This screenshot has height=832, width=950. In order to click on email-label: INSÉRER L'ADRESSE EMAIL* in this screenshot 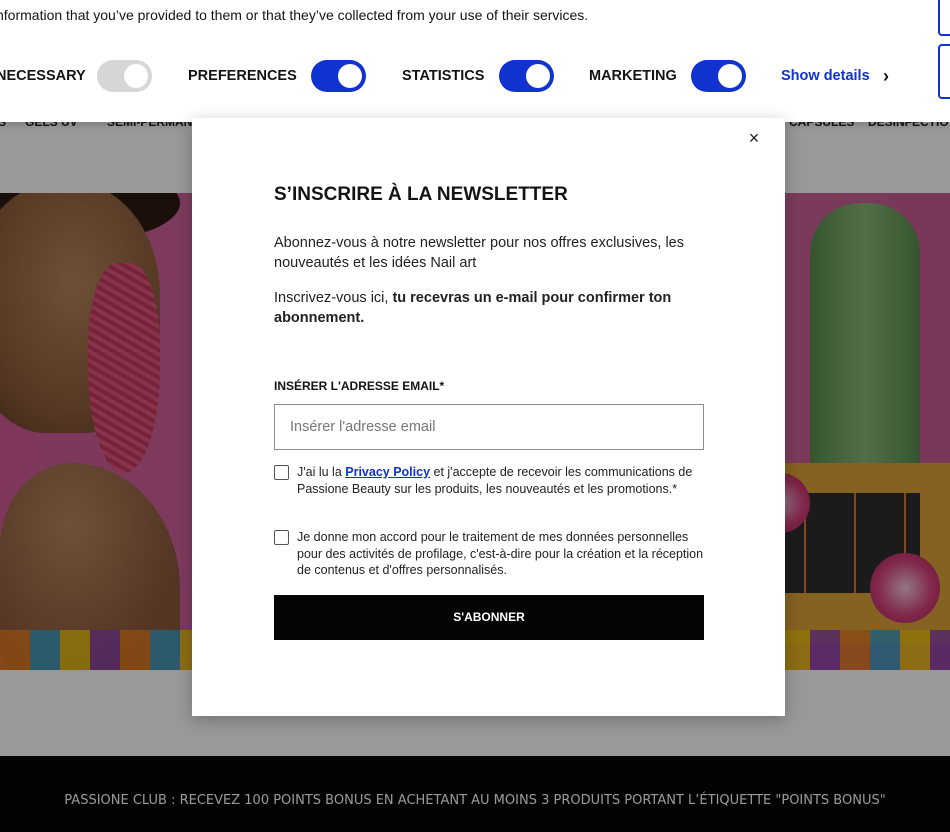, I will do `click(359, 386)`.